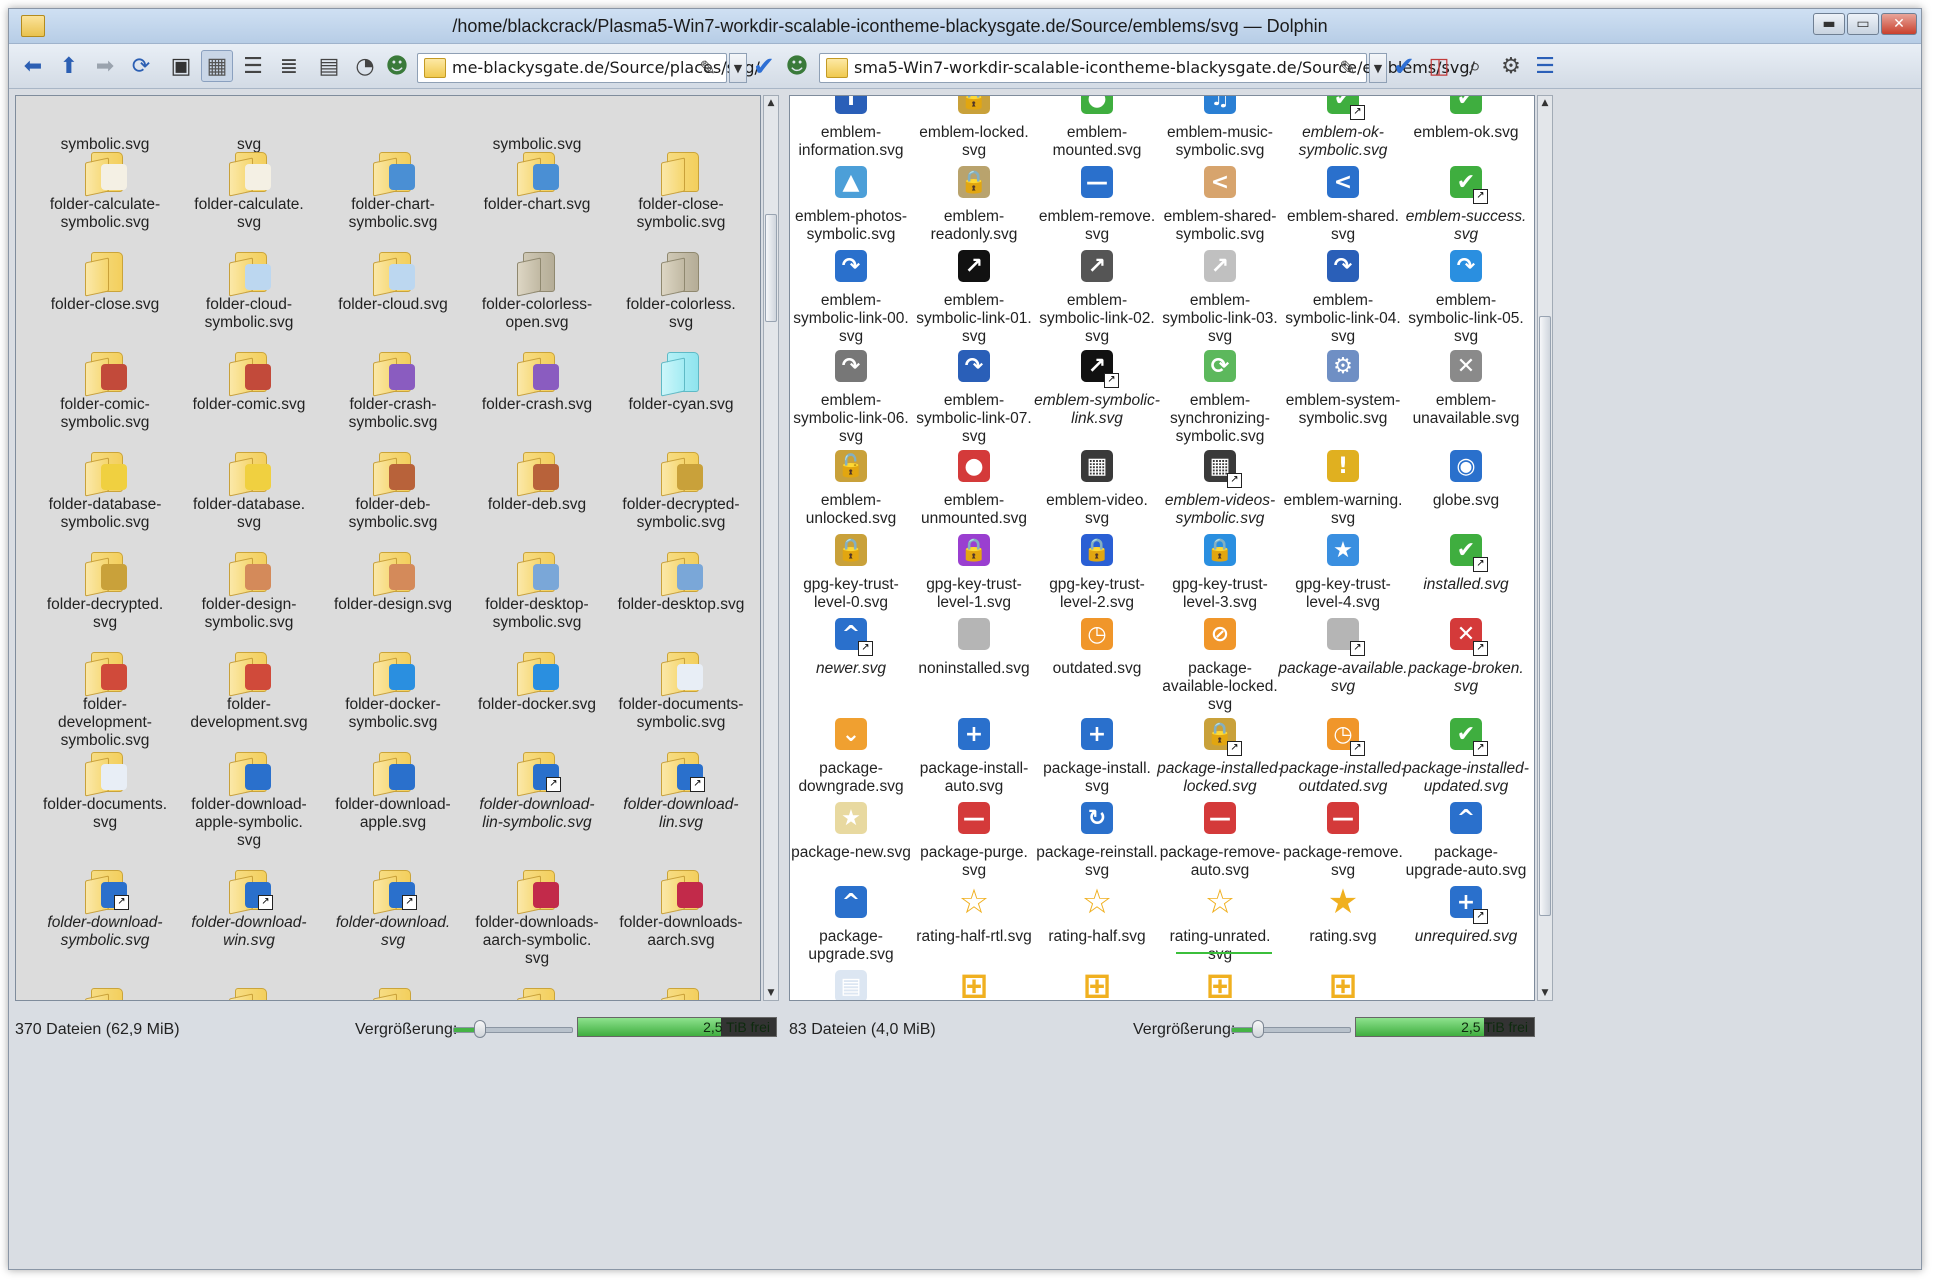 The height and width of the screenshot is (1280, 1934). Describe the element at coordinates (974, 644) in the screenshot. I see `file-item: noninstalled.svg` at that location.